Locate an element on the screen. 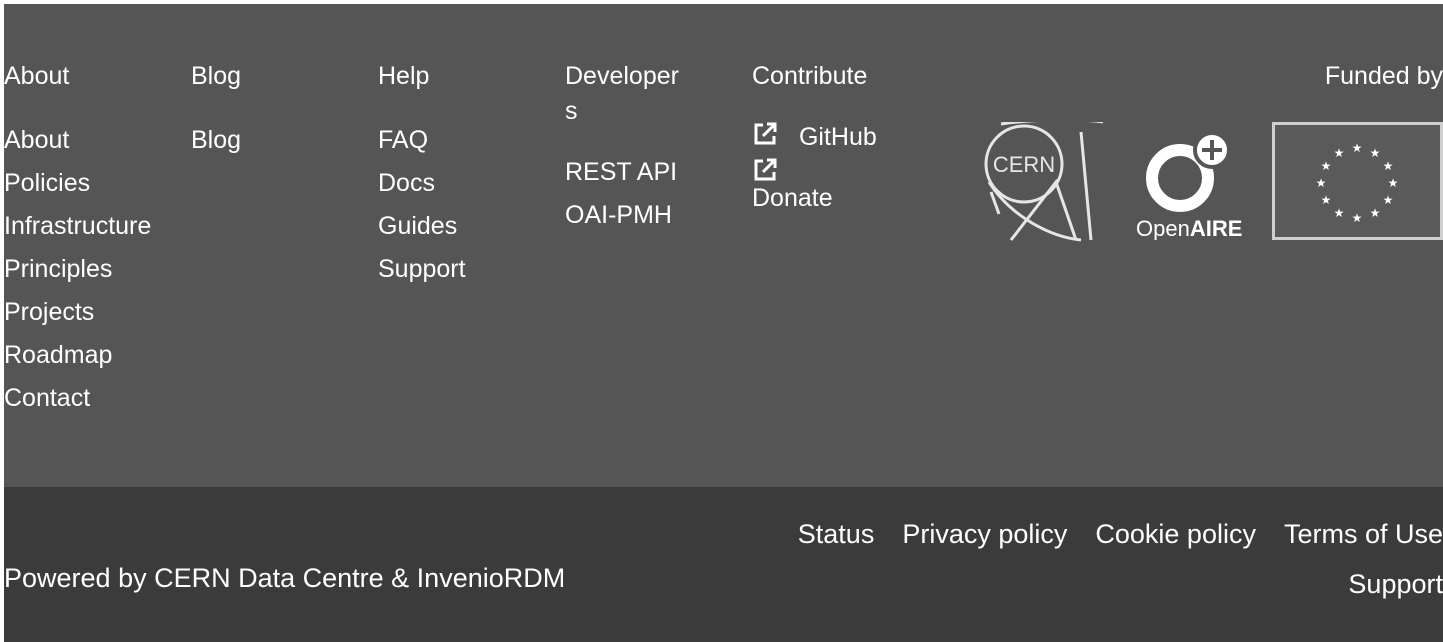 This screenshot has height=642, width=1443. terms-of-use-link: Terms of Use is located at coordinates (1363, 534).